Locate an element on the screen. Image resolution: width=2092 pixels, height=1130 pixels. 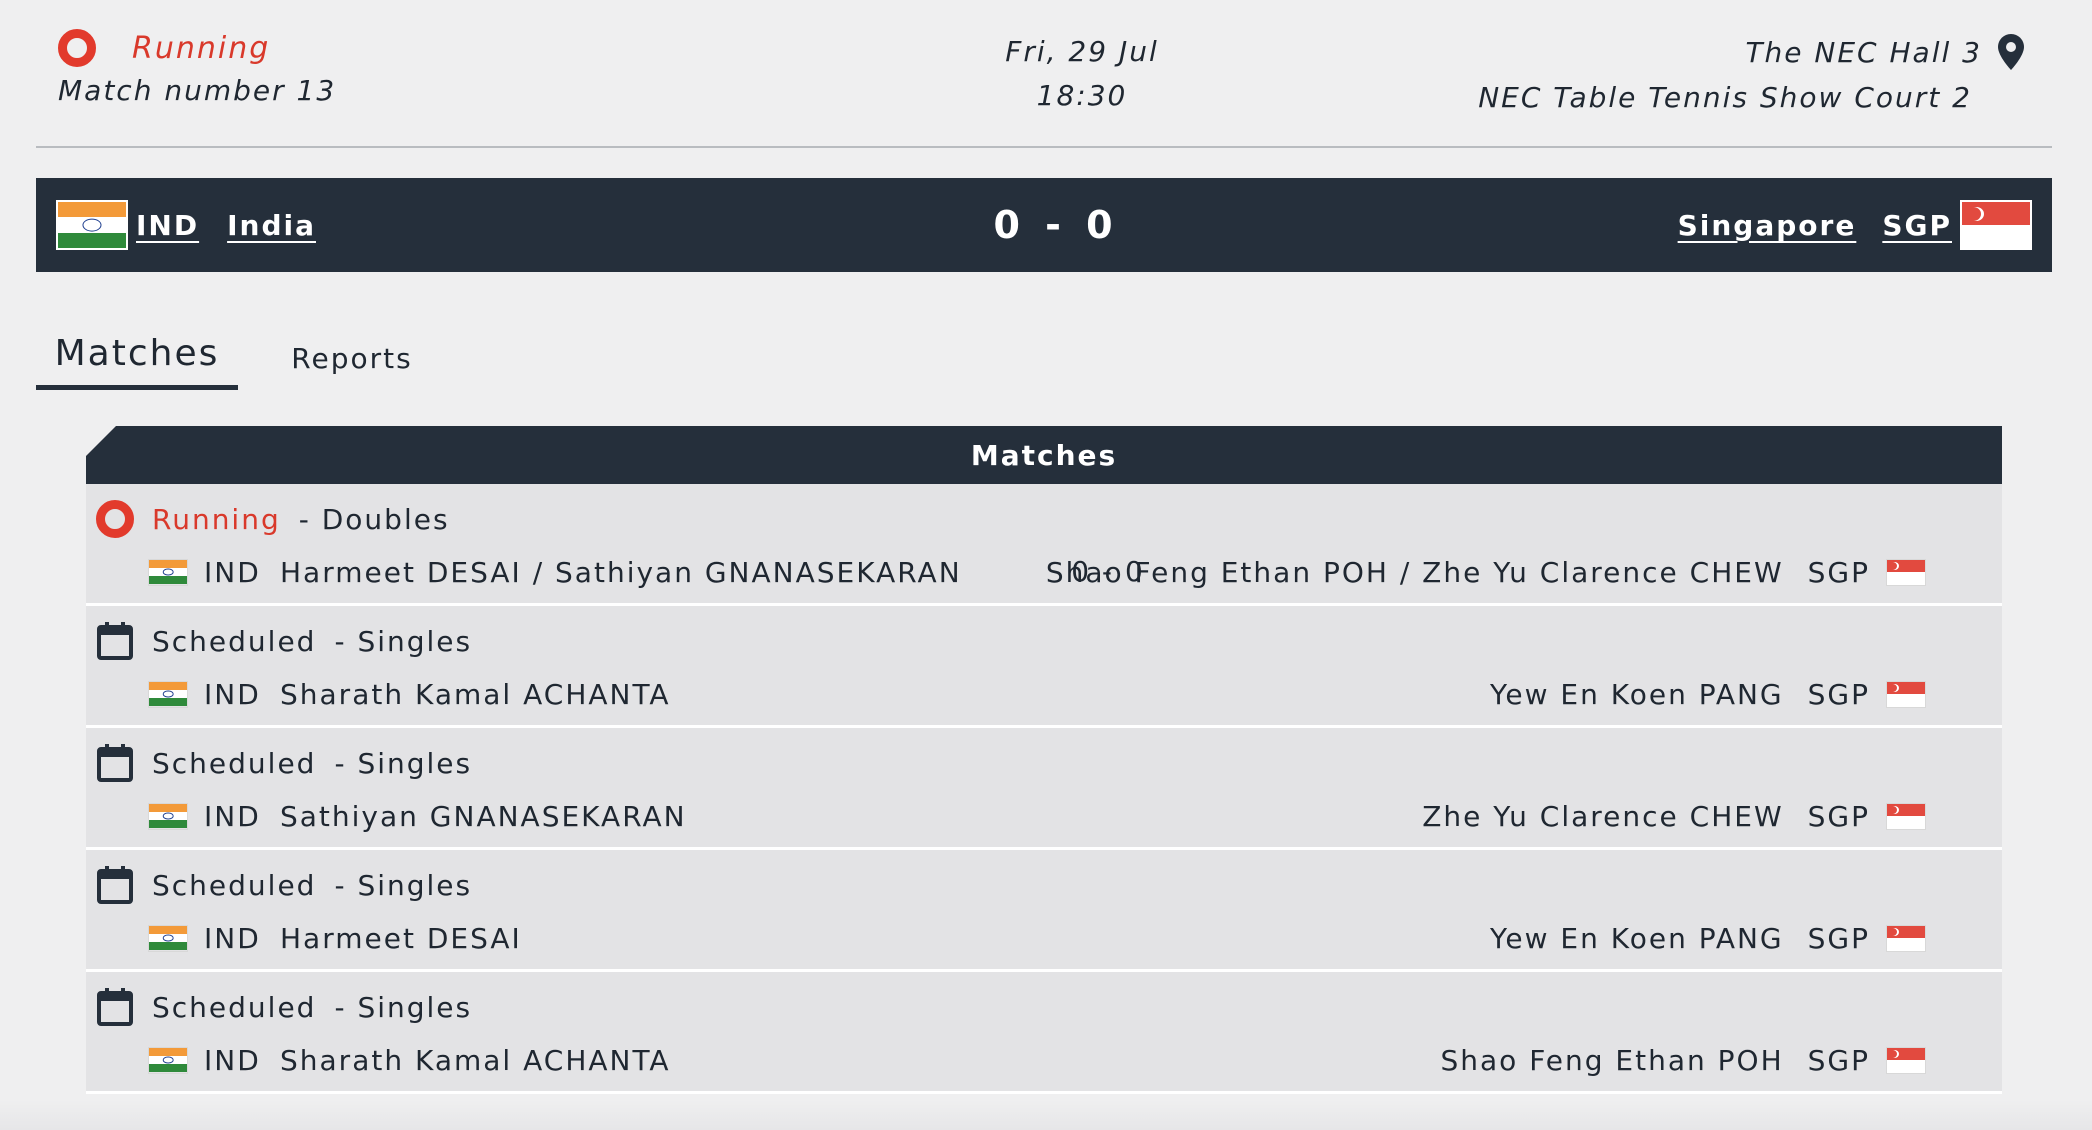
away-side: Shao Feng Ethan POH SGP is located at coordinates (1683, 1060).